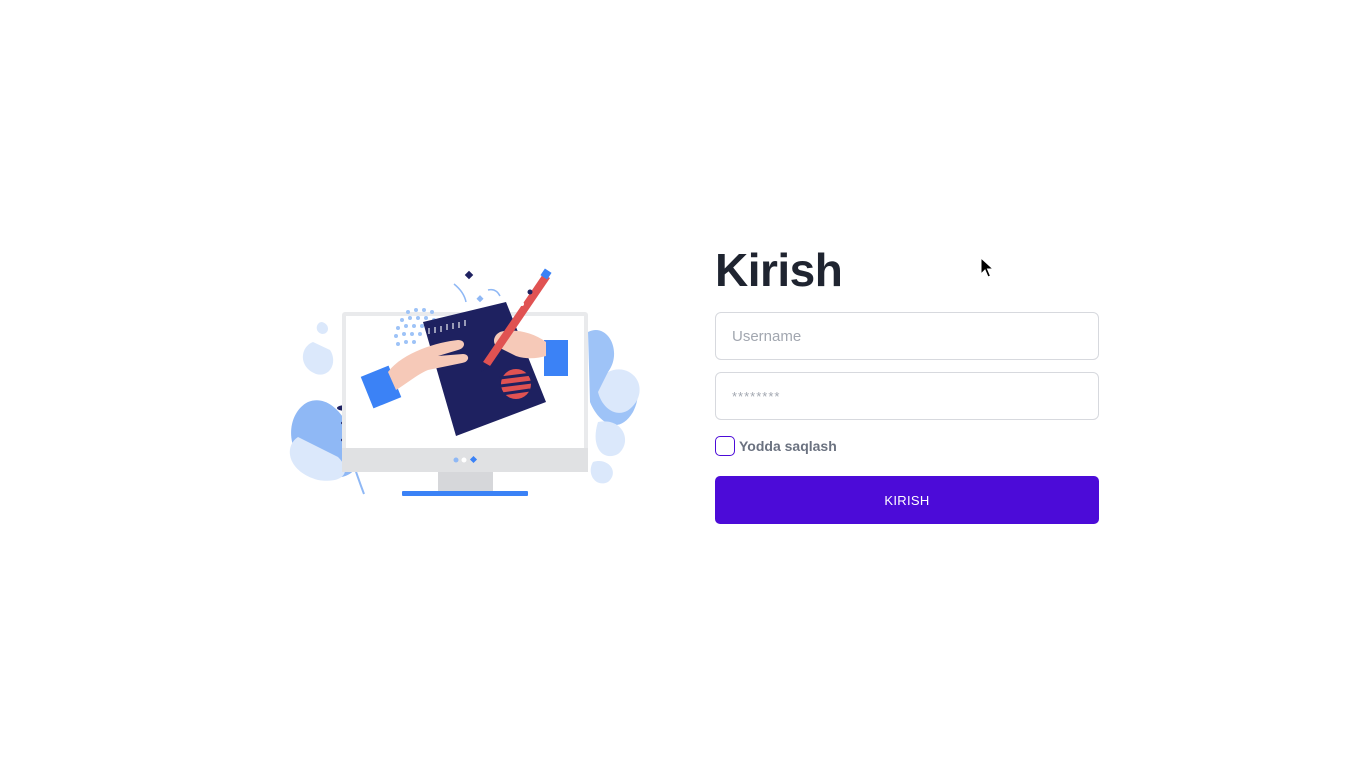  I want to click on login-title: Kirish, so click(779, 270).